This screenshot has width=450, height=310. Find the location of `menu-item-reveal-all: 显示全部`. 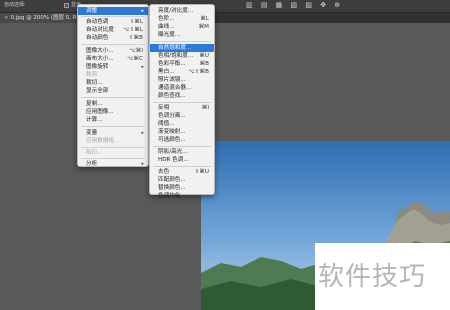

menu-item-reveal-all: 显示全部 is located at coordinates (113, 91).